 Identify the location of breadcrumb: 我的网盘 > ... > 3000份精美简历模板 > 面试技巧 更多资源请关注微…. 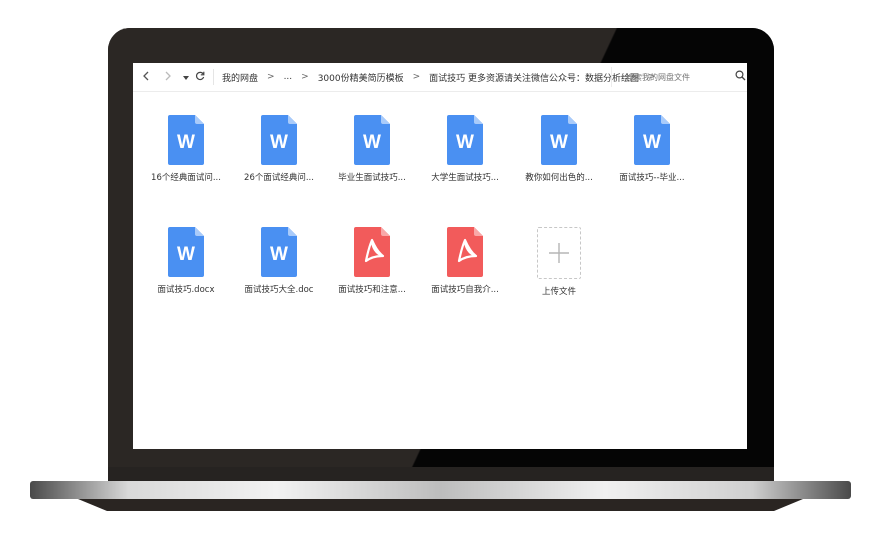
(443, 77).